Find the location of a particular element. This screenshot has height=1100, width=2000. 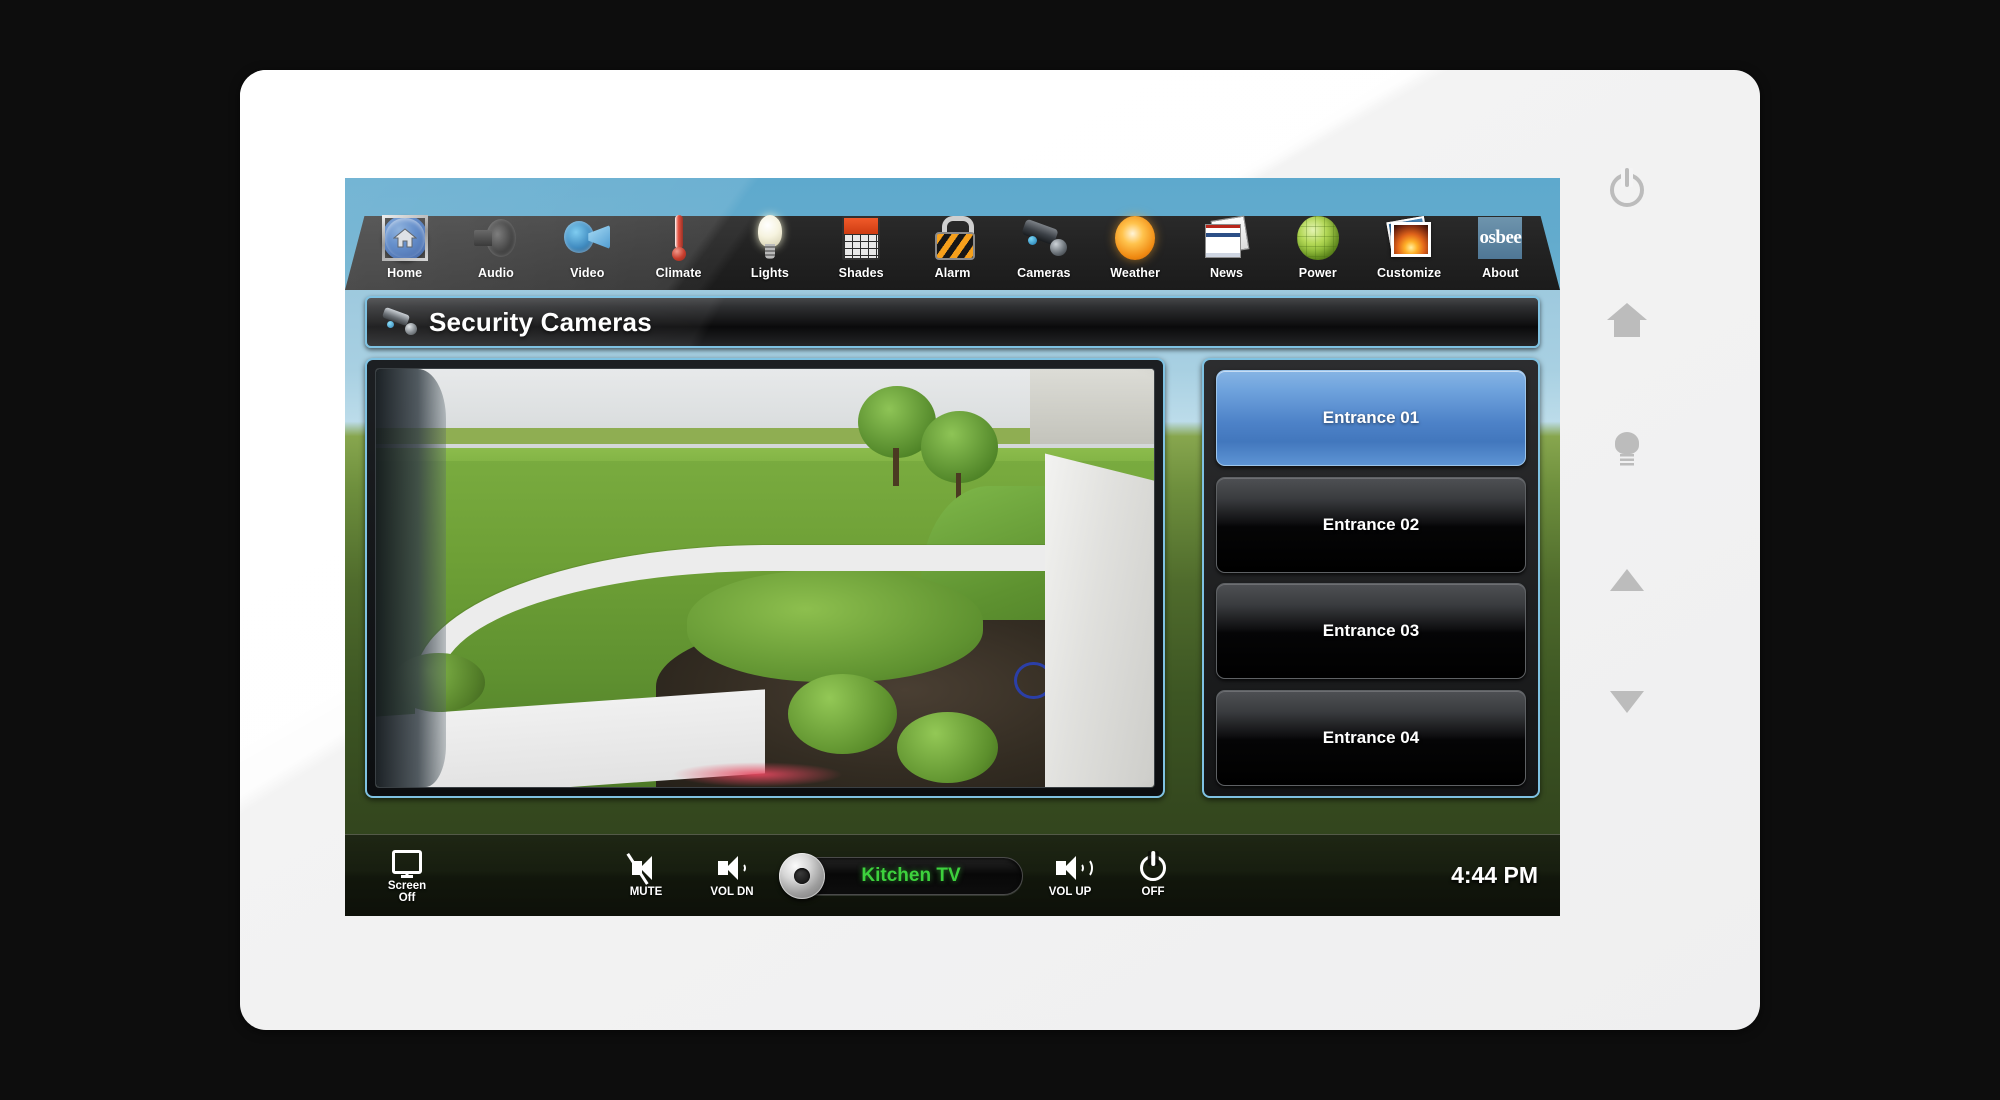

page-title: Security Cameras is located at coordinates (540, 321).